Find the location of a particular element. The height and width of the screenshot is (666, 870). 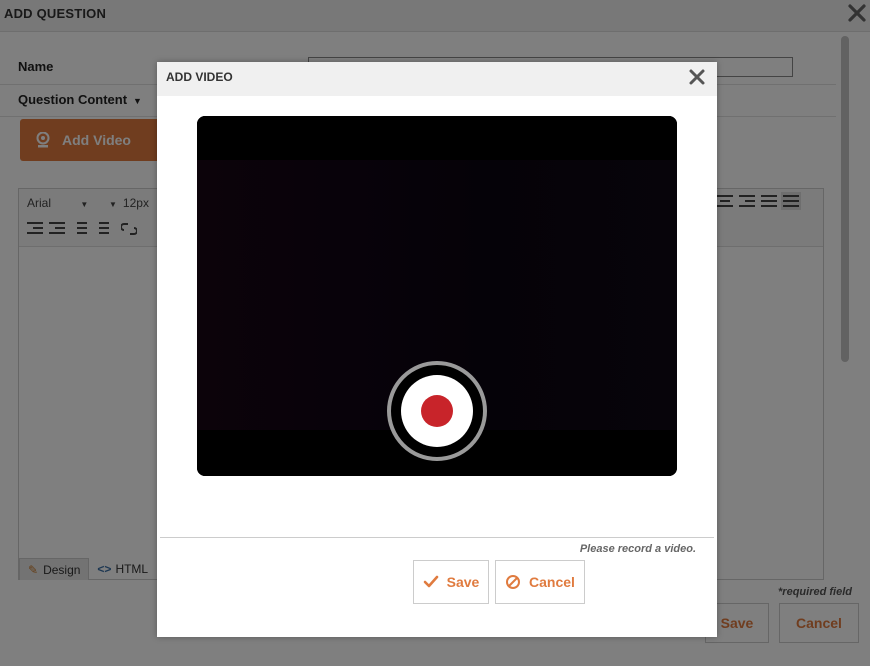

record-button is located at coordinates (437, 411).